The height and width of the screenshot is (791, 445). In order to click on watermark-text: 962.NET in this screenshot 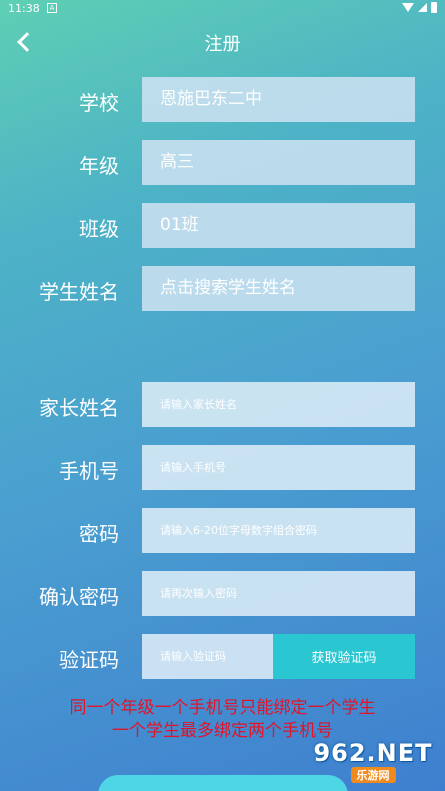, I will do `click(373, 753)`.